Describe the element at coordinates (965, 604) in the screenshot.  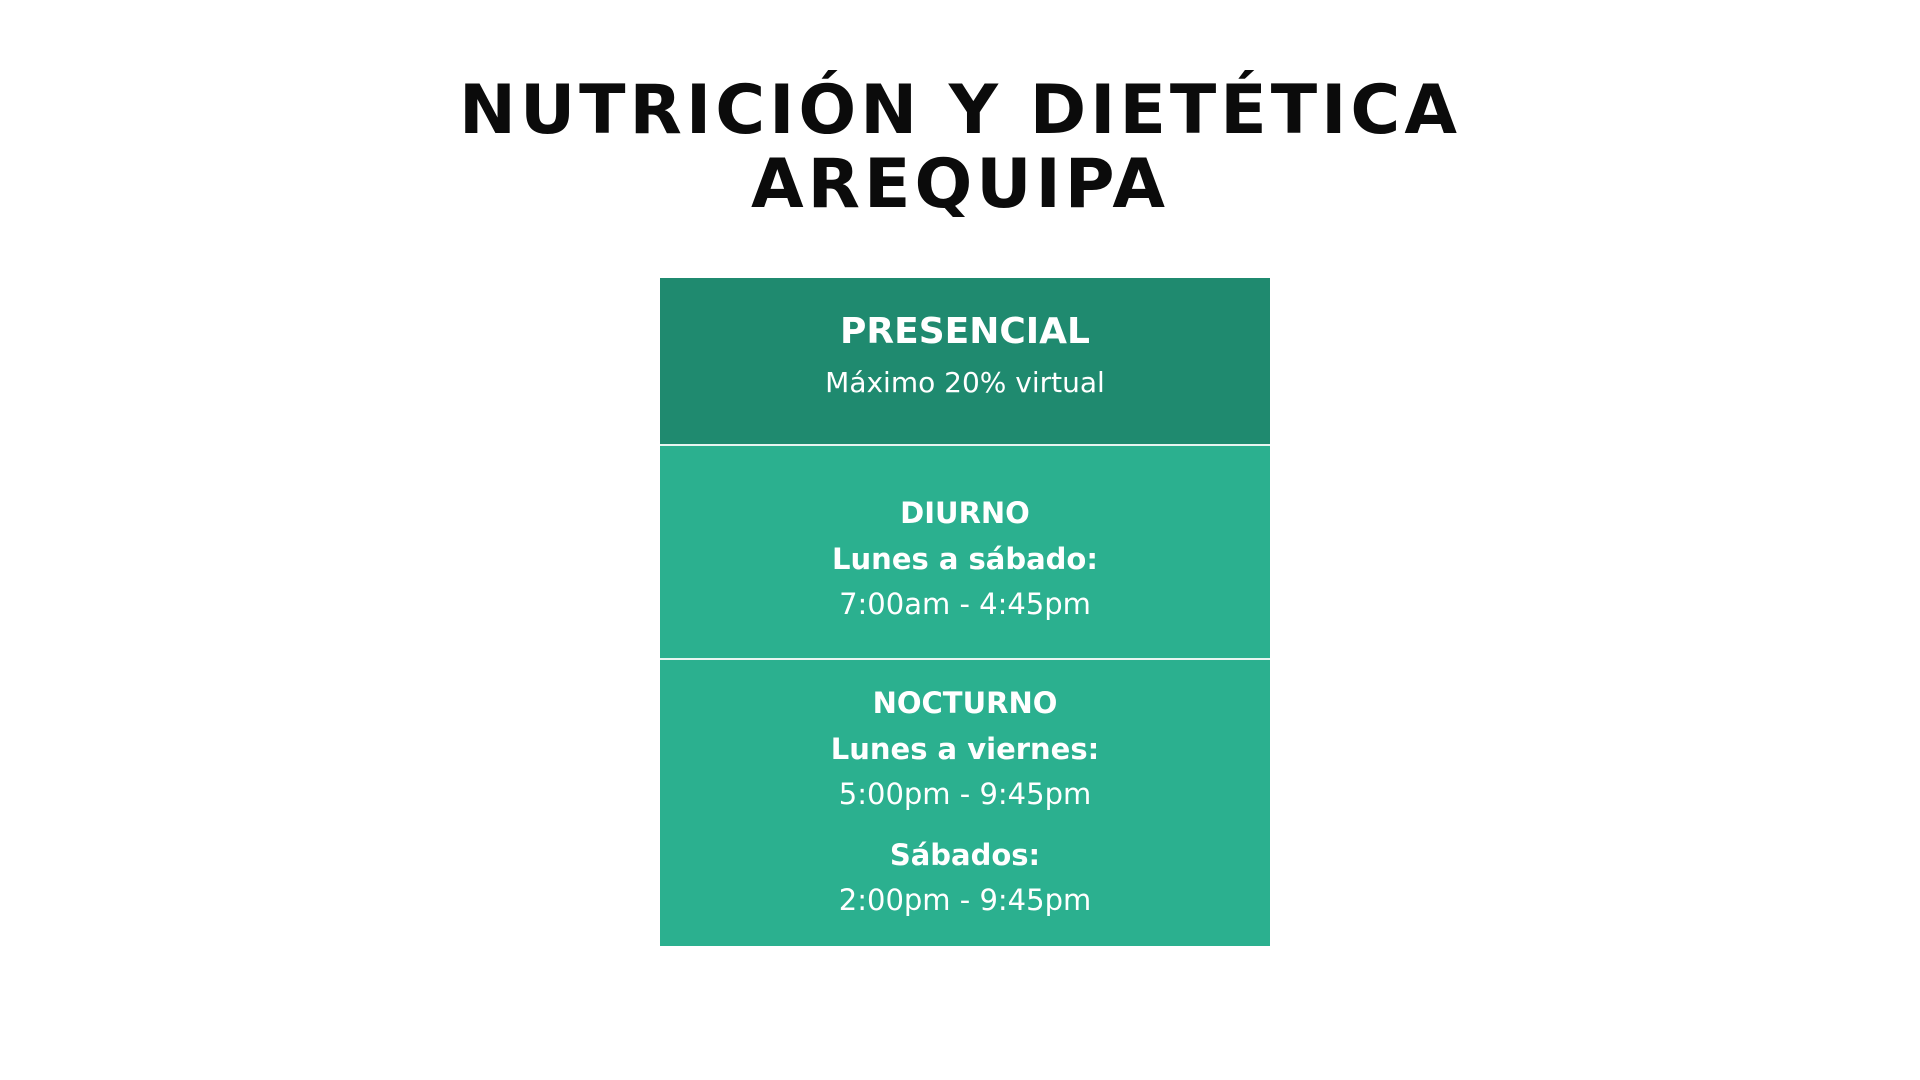
I see `diurno-hours: 7:00am - 4:45pm` at that location.